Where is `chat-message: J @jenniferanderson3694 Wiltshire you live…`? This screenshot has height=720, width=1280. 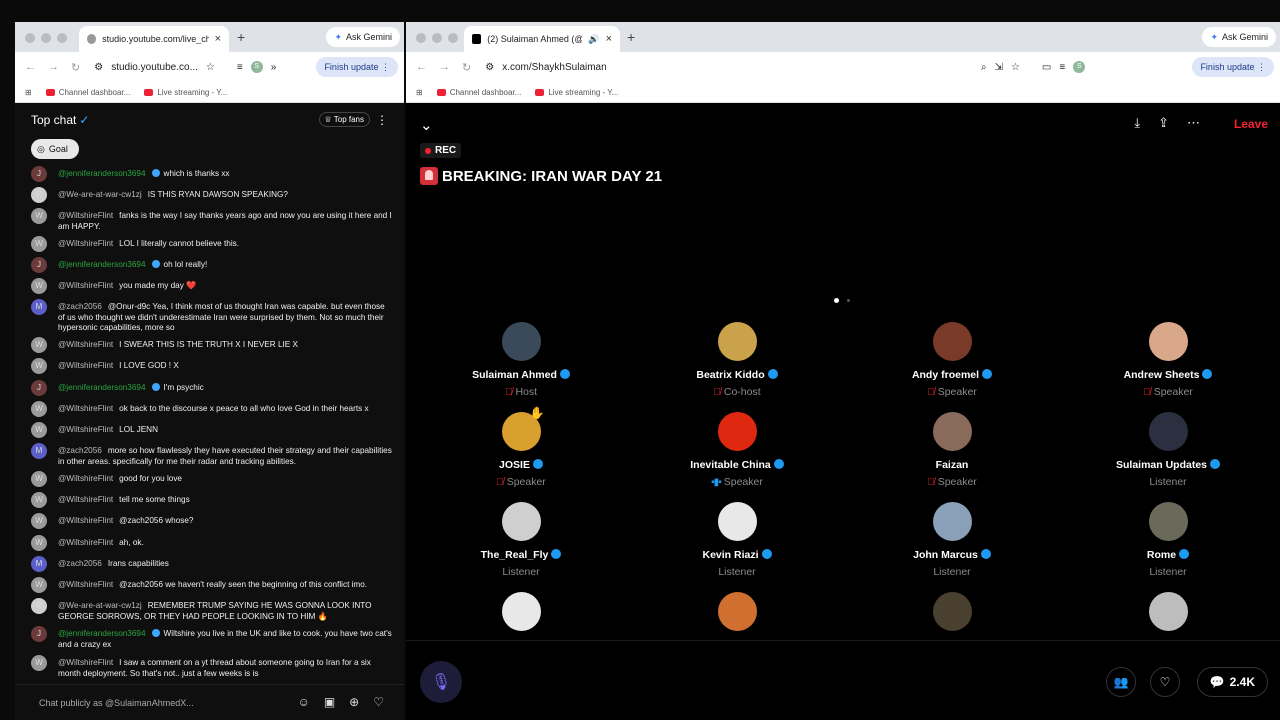 chat-message: J @jenniferanderson3694 Wiltshire you live… is located at coordinates (211, 638).